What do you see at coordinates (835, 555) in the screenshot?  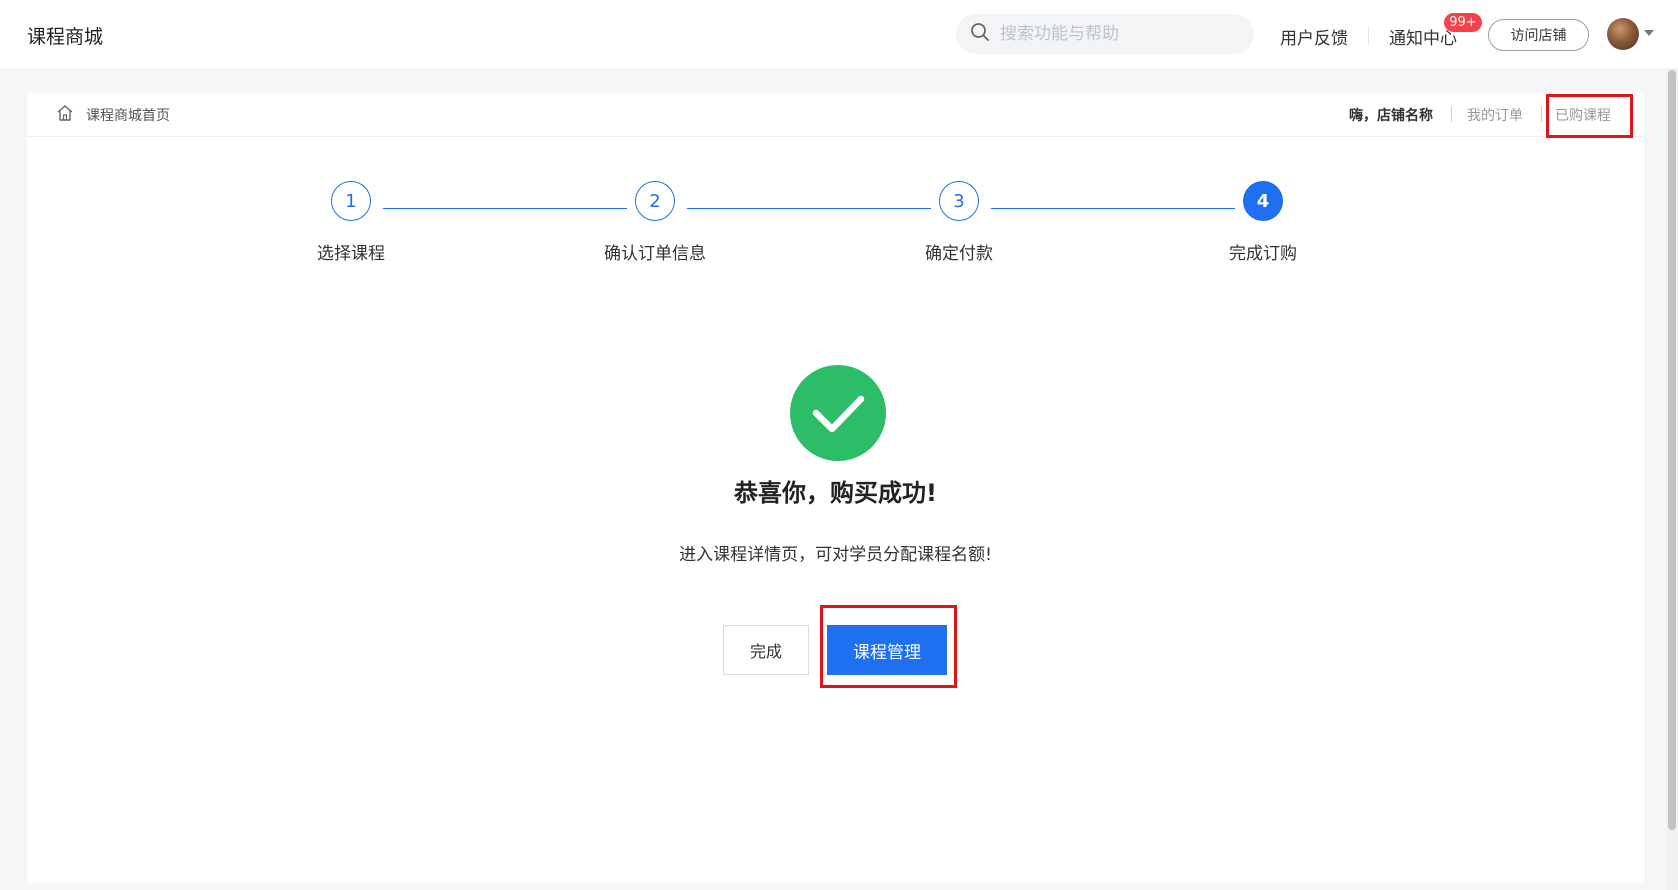 I see `success-description: 进入课程详情页，可对学员分配课程名额!` at bounding box center [835, 555].